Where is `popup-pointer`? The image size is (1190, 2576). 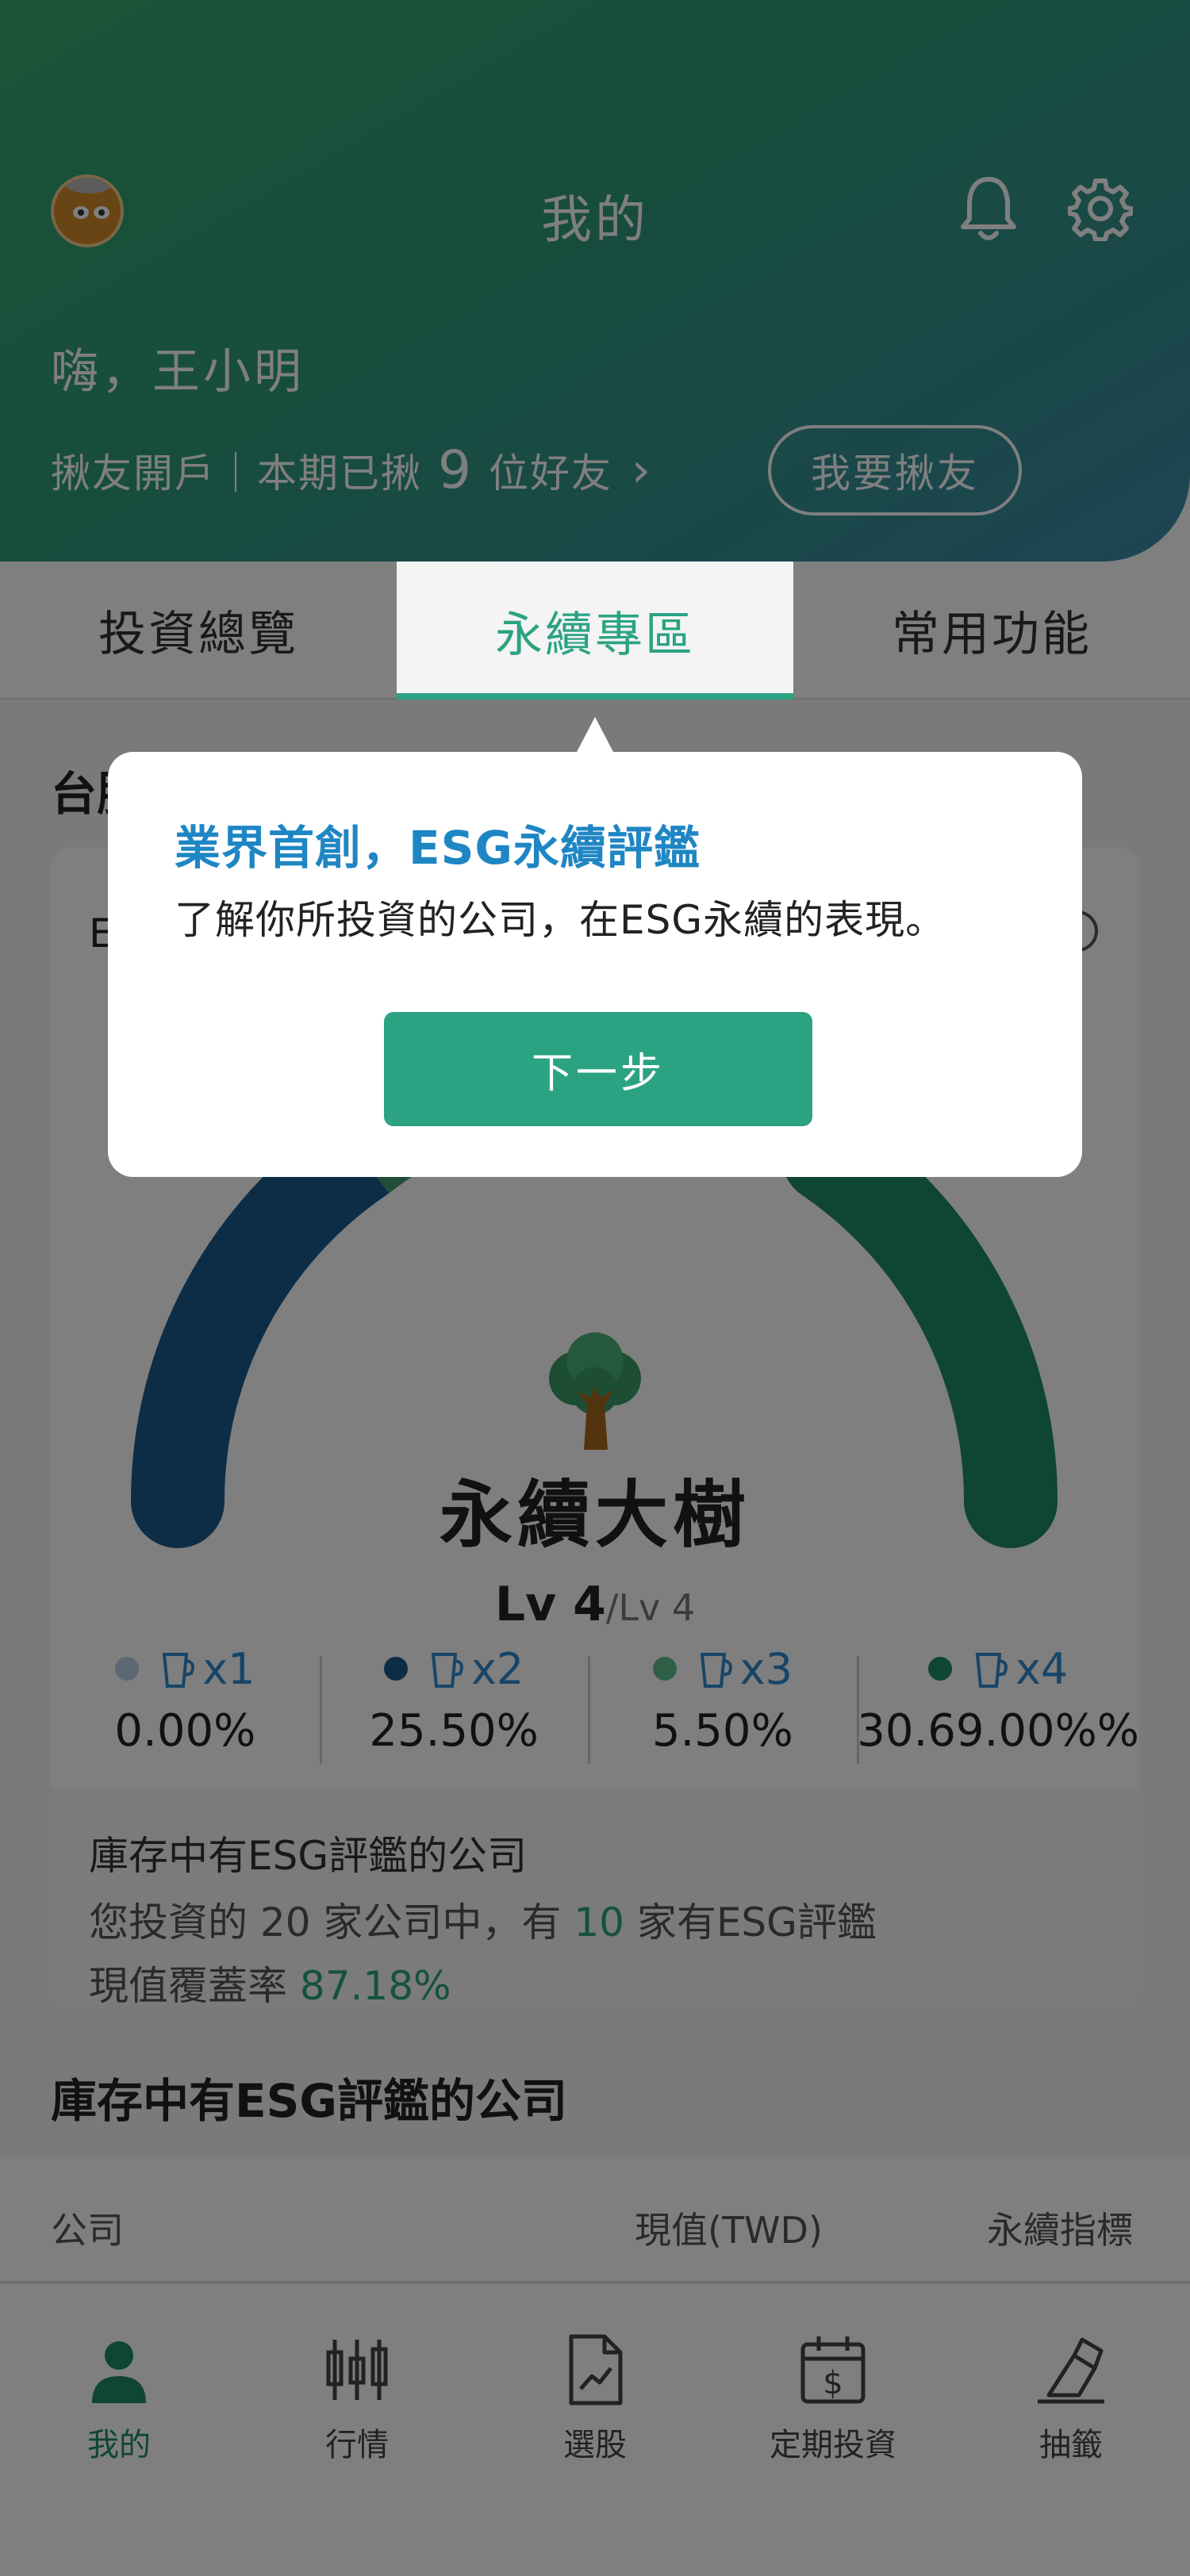
popup-pointer is located at coordinates (595, 735).